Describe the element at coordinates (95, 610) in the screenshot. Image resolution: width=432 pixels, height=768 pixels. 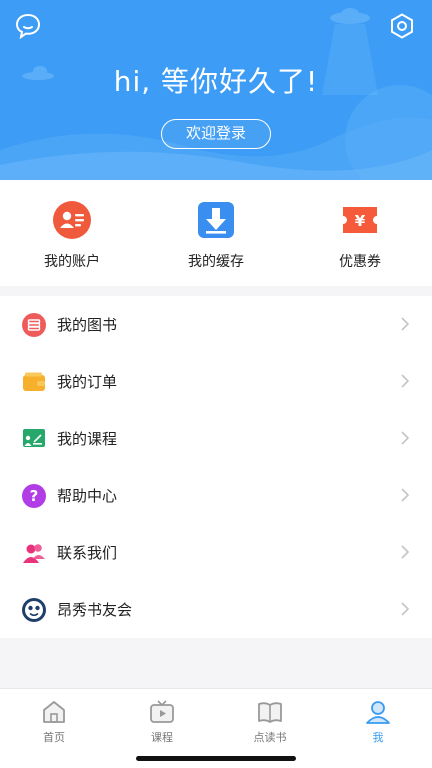
I see `menu-item-label: 昂秀书友会` at that location.